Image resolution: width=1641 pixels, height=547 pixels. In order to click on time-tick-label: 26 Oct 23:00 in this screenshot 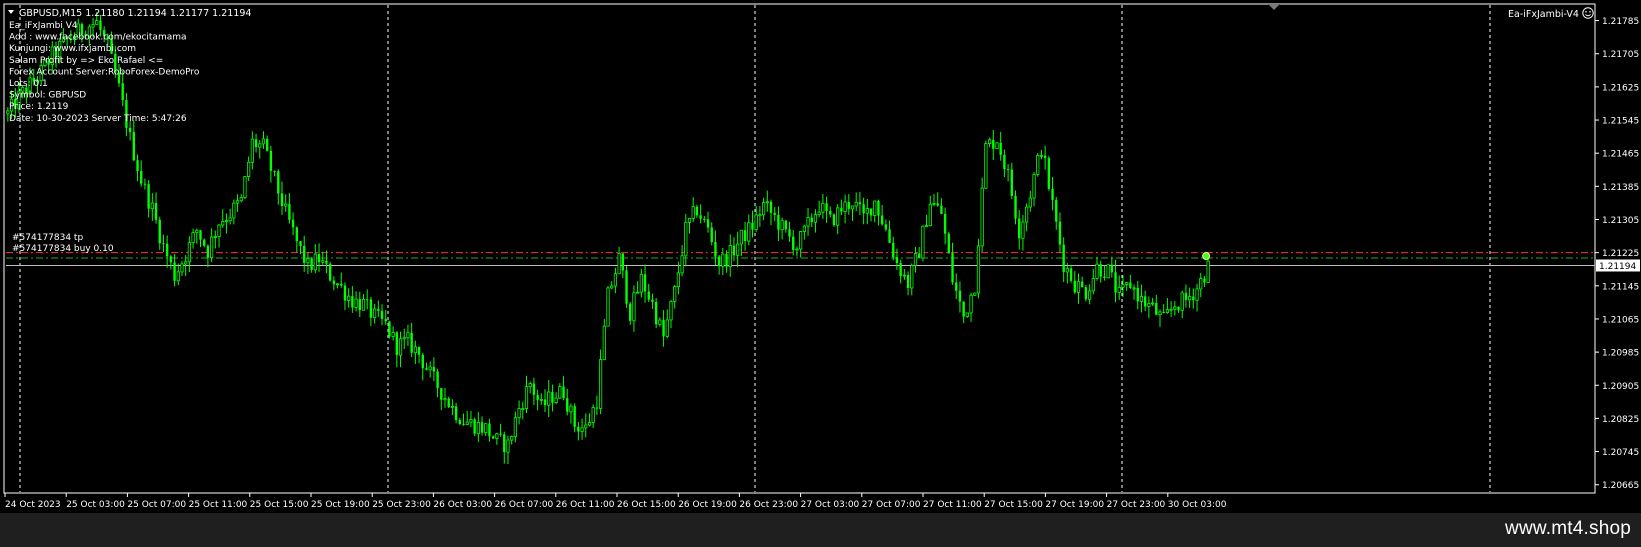, I will do `click(768, 505)`.